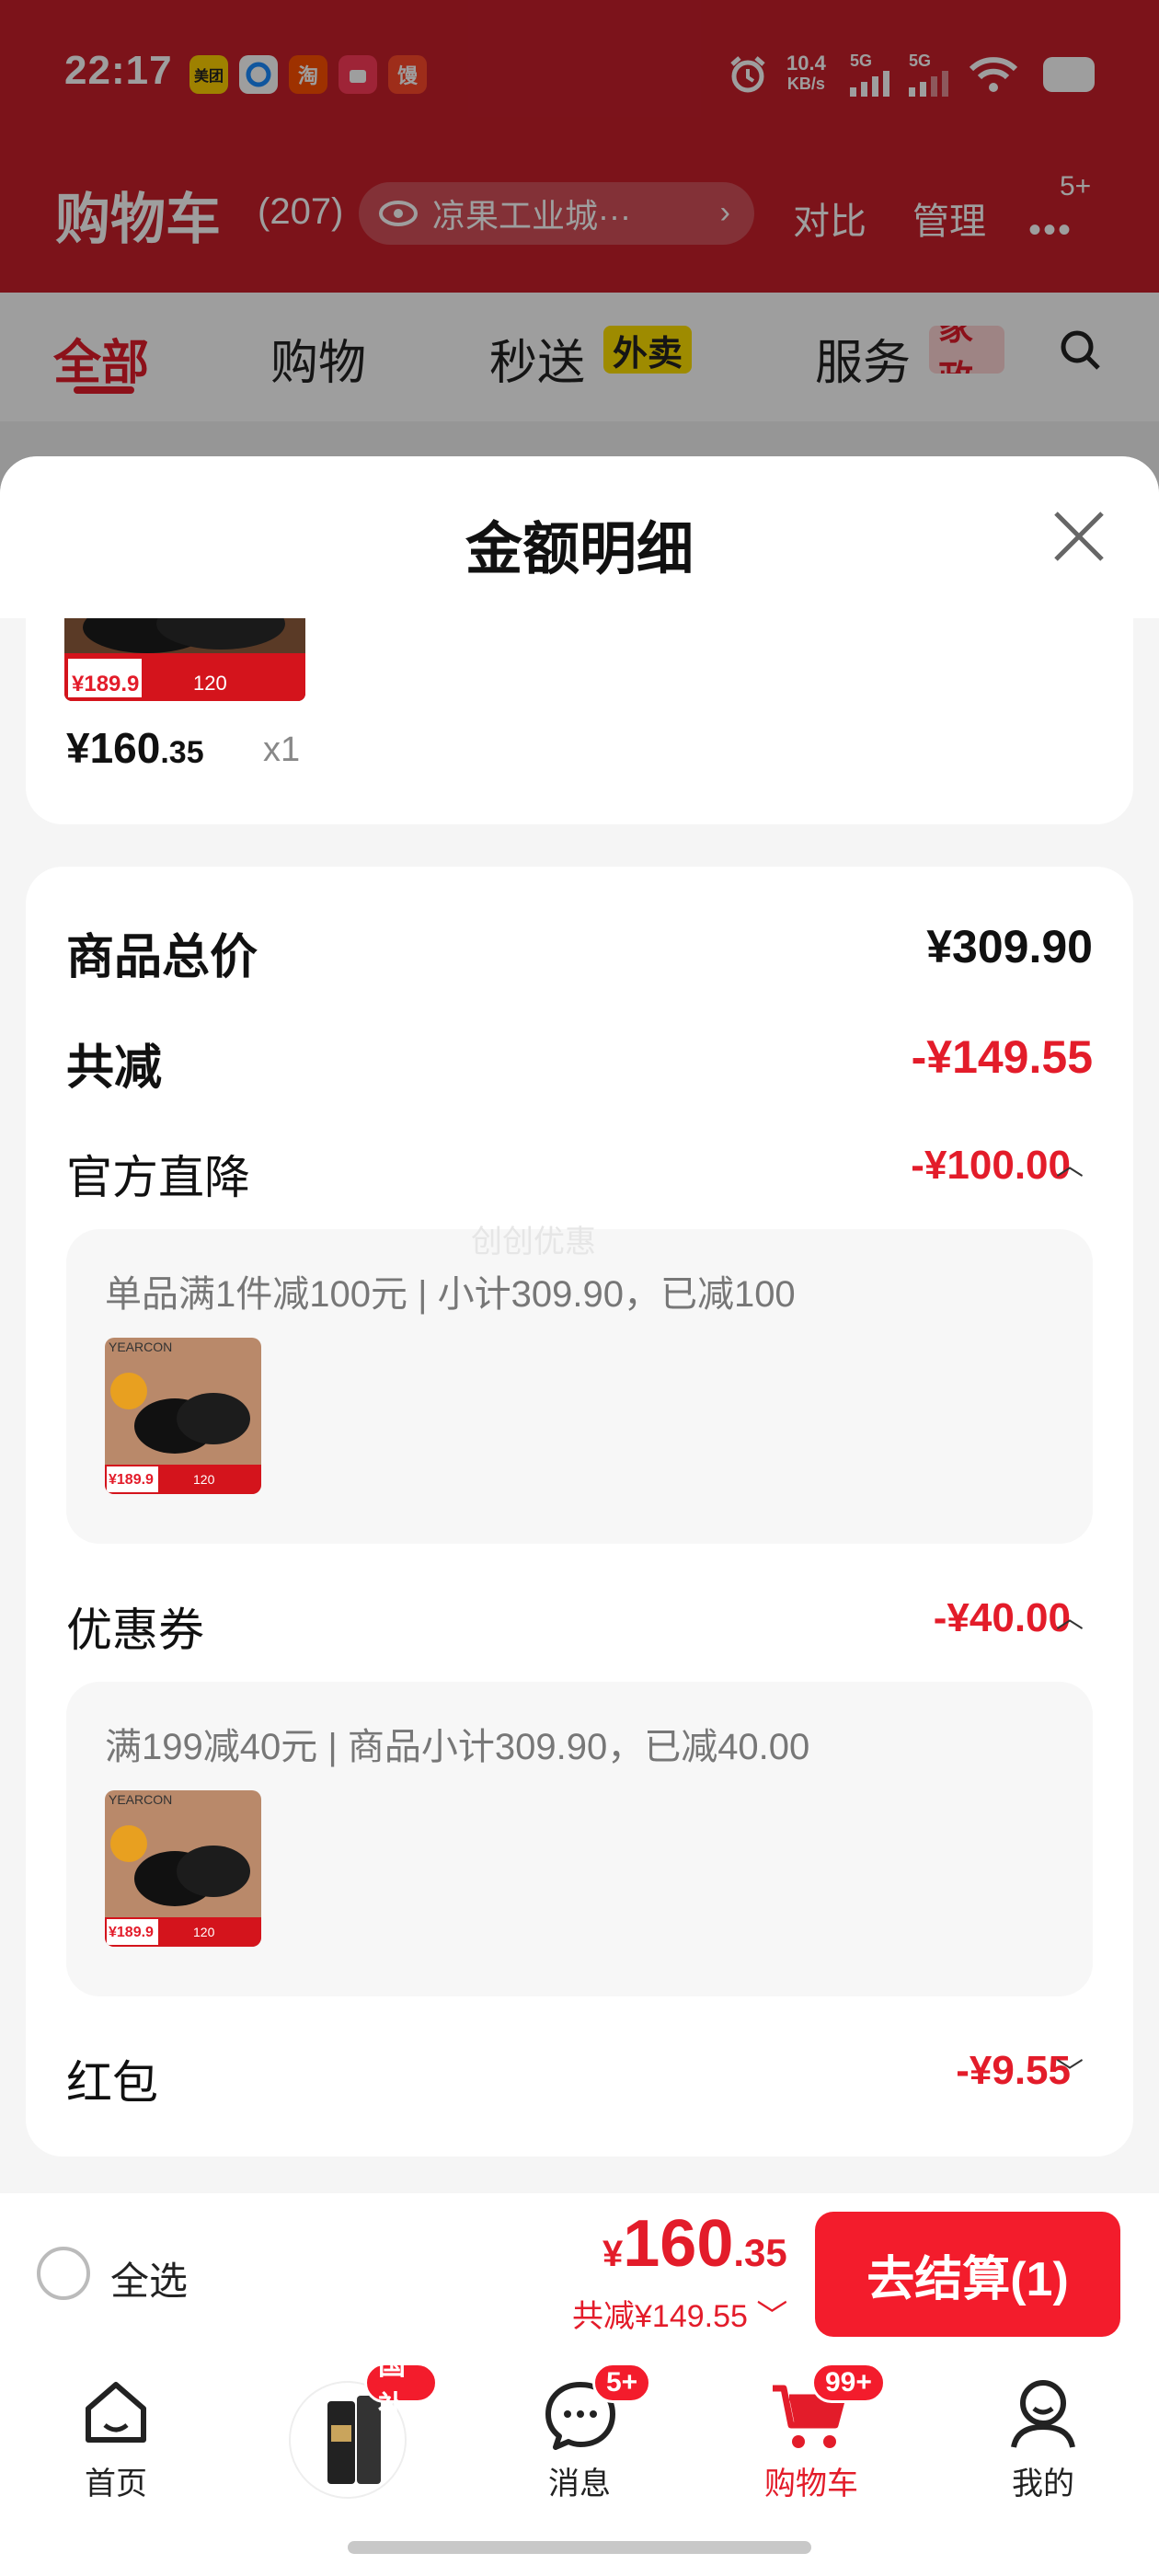  I want to click on nav-mine-label: 我的, so click(1043, 2484).